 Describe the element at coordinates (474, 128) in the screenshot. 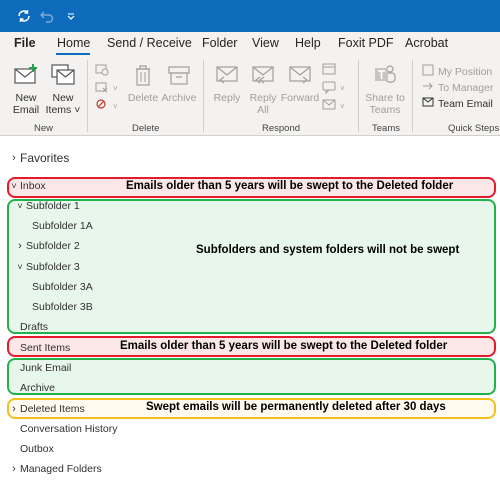

I see `group-label-quick-steps: Quick Steps` at that location.